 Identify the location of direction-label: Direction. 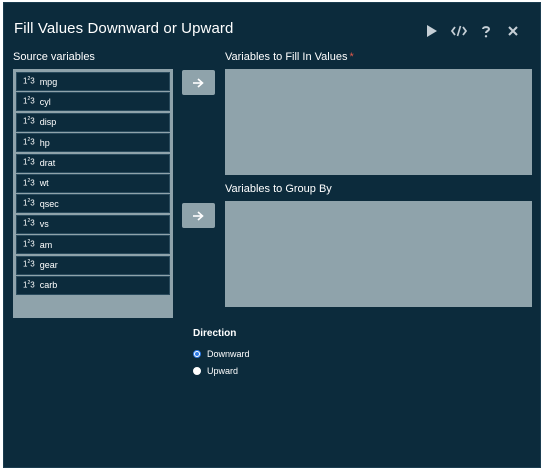
(215, 333).